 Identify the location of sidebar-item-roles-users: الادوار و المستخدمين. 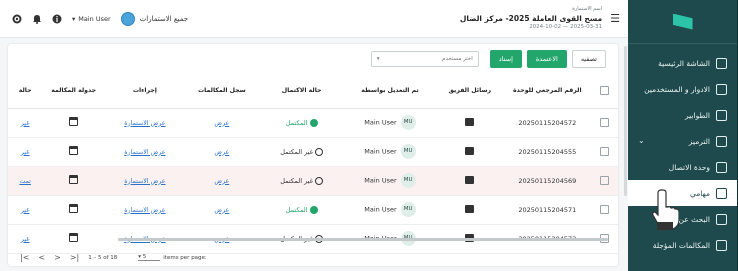
(682, 89).